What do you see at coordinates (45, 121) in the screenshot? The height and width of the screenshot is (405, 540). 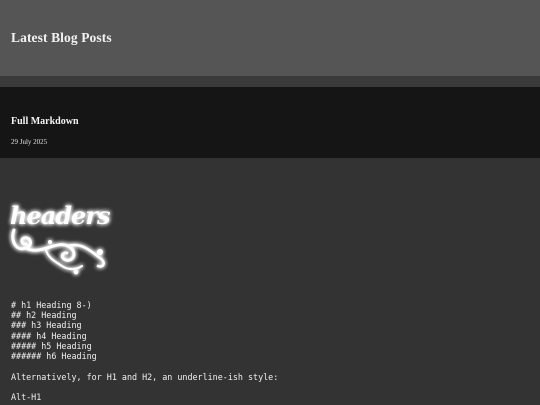 I see `post-title: Full Markdown` at bounding box center [45, 121].